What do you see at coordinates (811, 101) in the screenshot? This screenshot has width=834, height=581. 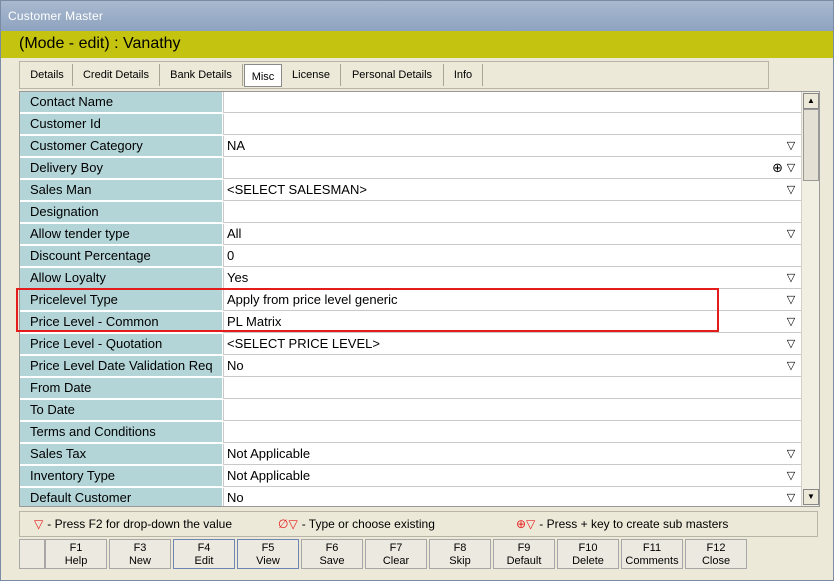 I see `scroll-up-icon: ▲` at bounding box center [811, 101].